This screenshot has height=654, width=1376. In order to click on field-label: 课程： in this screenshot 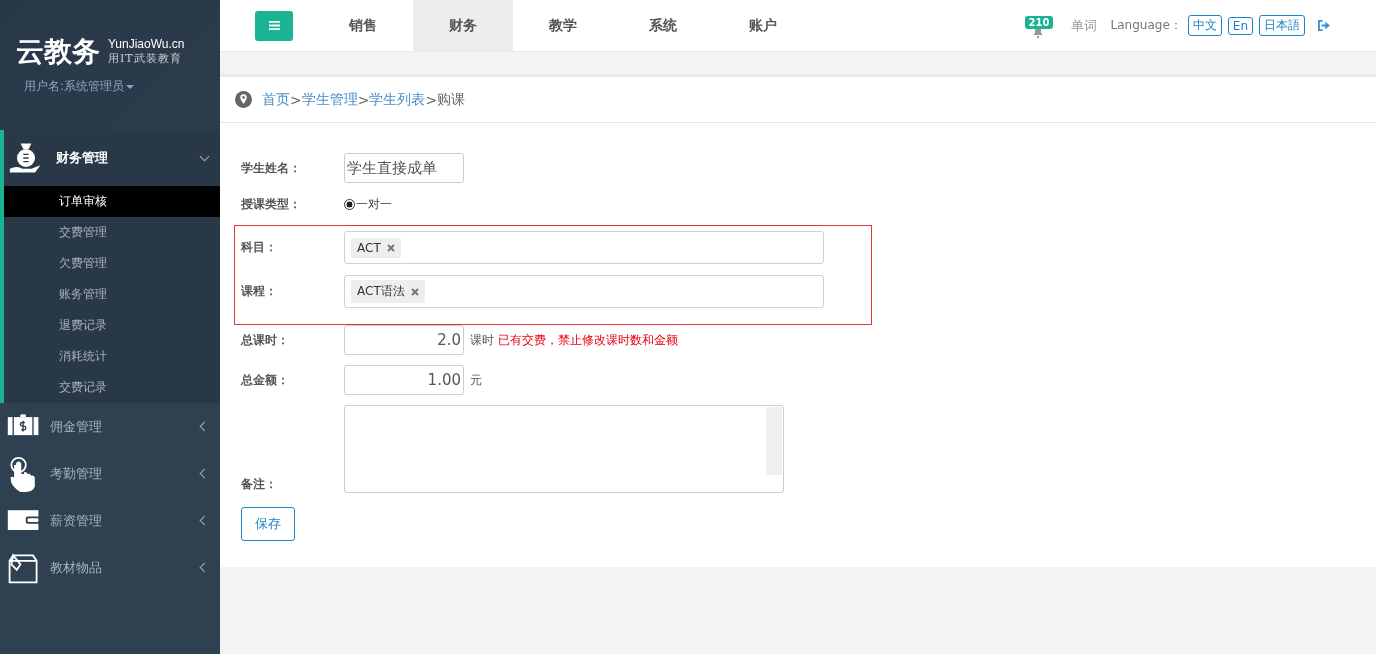, I will do `click(259, 291)`.